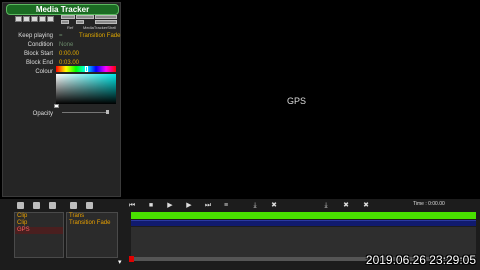 This screenshot has width=480, height=270. I want to click on timeline-selected-block, so click(303, 223).